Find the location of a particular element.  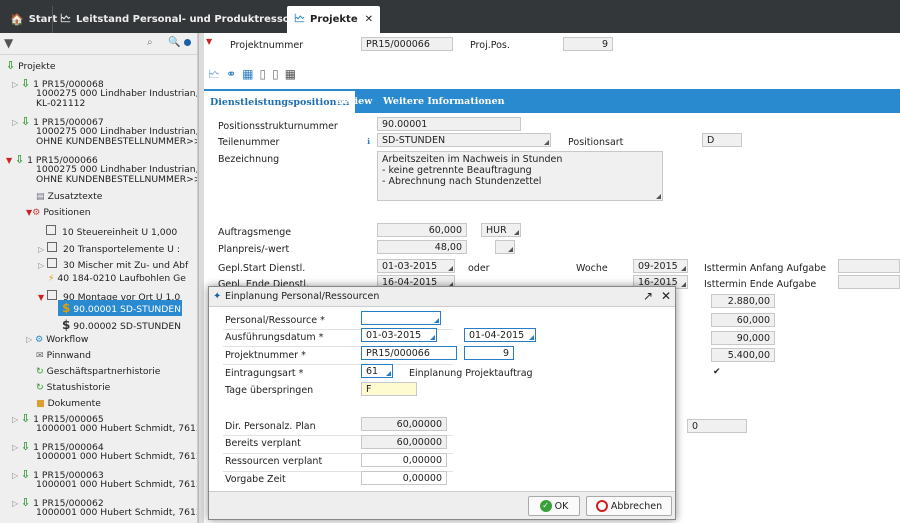

tab-projekte-label: Projekte is located at coordinates (334, 19).